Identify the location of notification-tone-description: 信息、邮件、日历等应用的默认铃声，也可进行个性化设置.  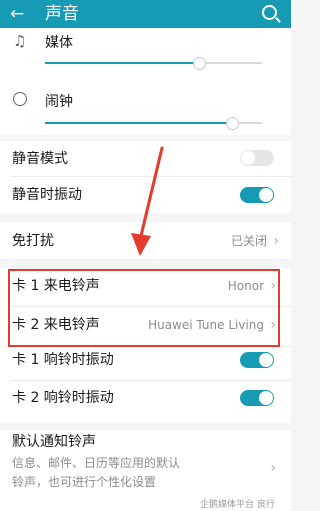
(96, 472).